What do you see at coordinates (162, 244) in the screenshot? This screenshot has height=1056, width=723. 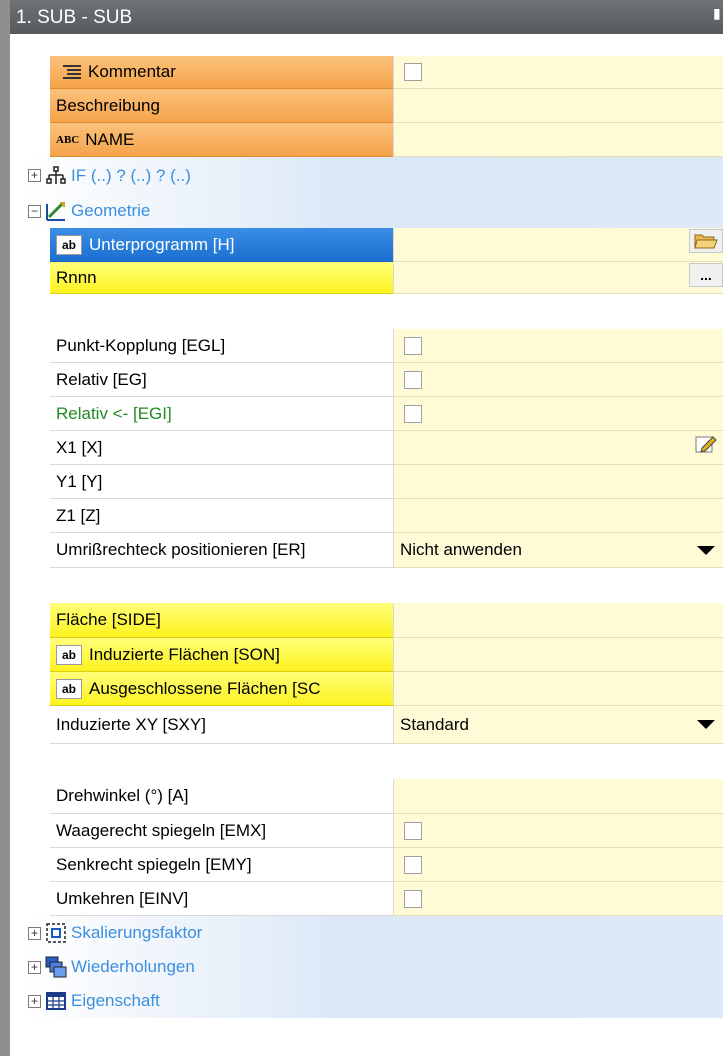 I see `unterprogramm-label: Unterprogramm [H]` at bounding box center [162, 244].